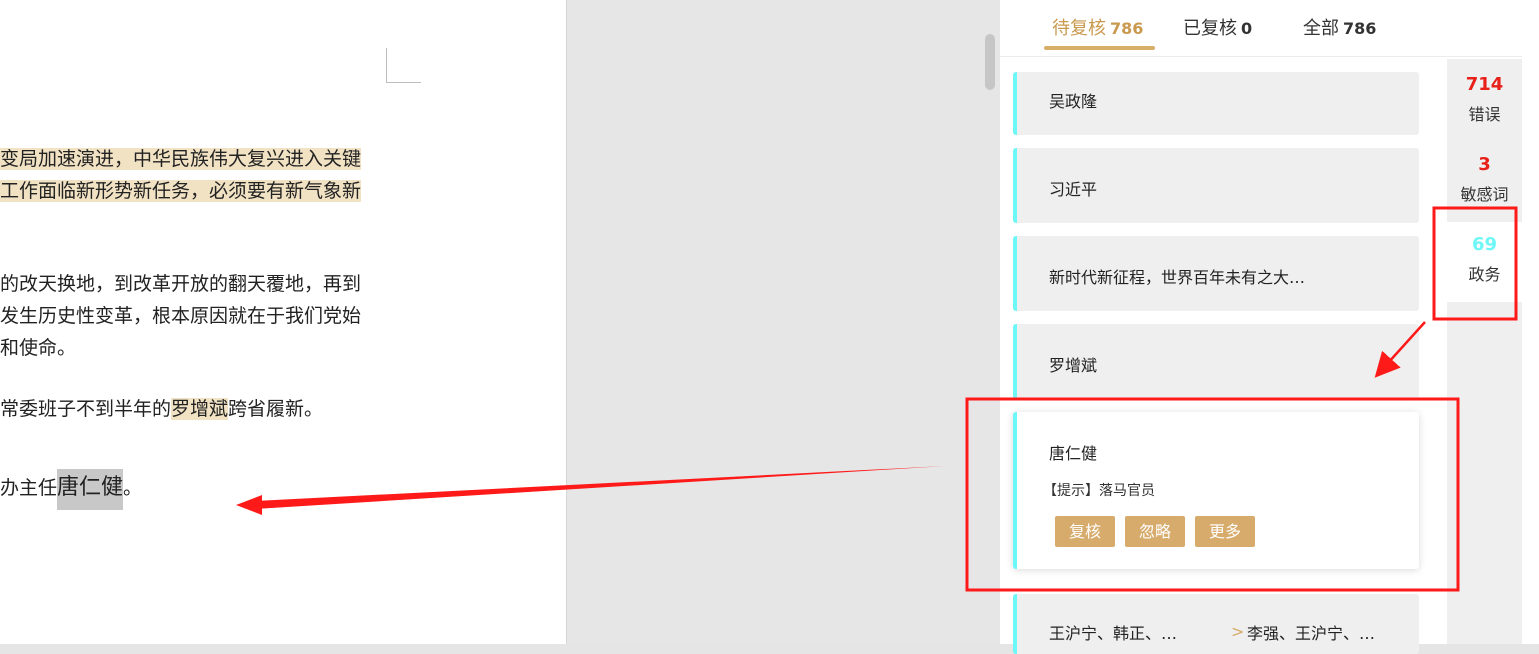 The image size is (1539, 654). Describe the element at coordinates (86, 409) in the screenshot. I see `doc-text: 常委班子不到半年的` at that location.